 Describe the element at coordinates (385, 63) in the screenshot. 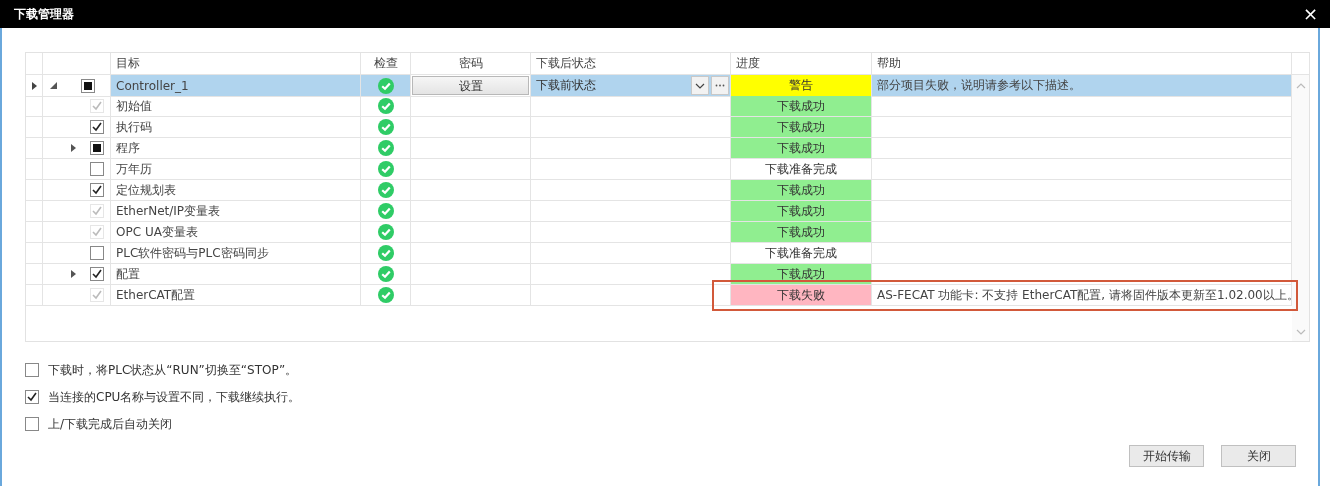

I see `column-header: 检查` at that location.